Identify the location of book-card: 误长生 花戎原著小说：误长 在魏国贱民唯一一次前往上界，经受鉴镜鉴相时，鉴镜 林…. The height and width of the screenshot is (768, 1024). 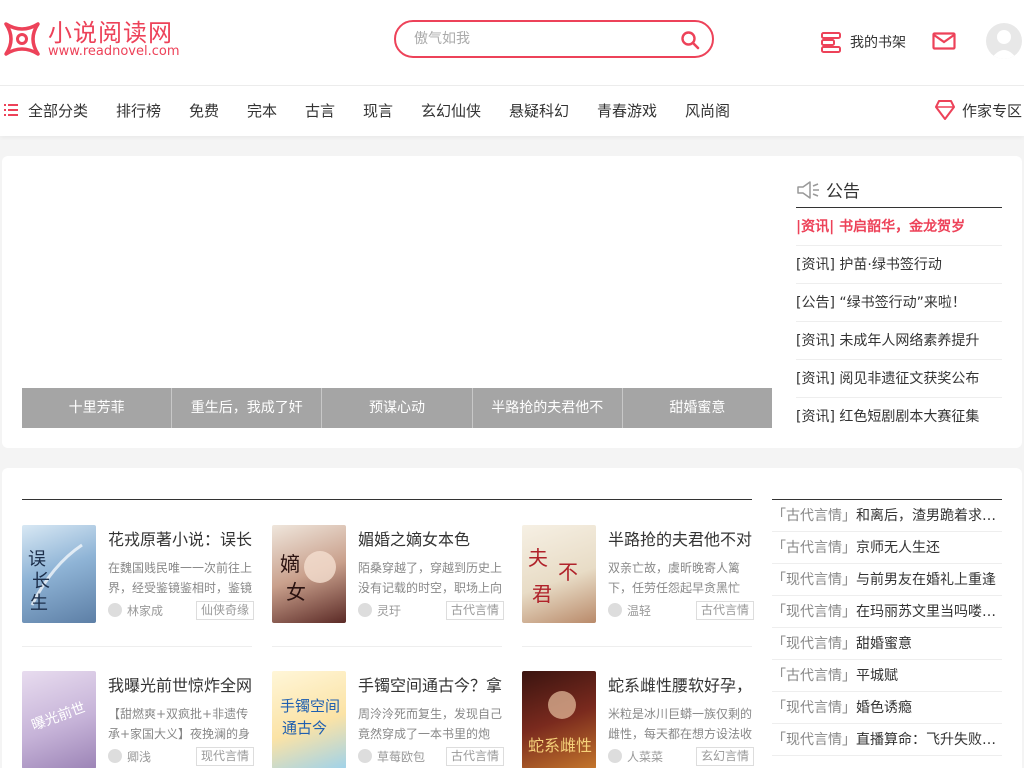
(138, 575).